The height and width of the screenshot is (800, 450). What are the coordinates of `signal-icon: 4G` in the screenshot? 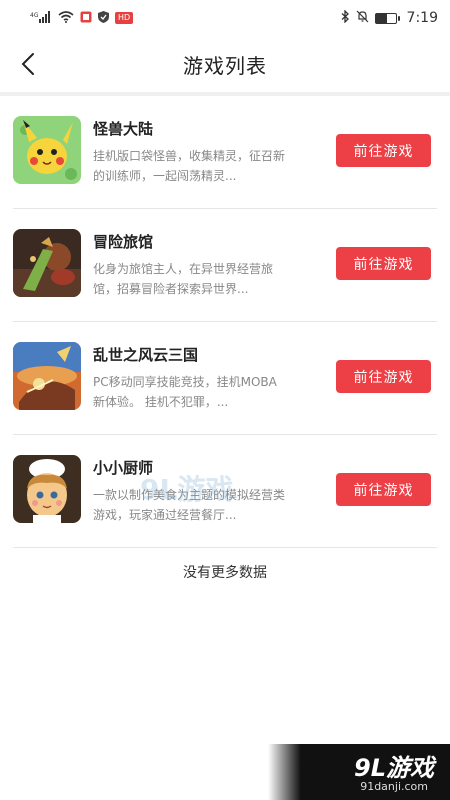 It's located at (41, 18).